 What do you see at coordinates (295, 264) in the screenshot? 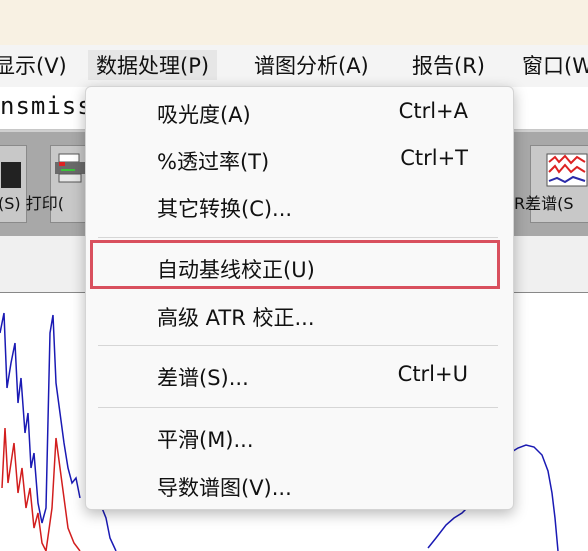
I see `highlight-box` at bounding box center [295, 264].